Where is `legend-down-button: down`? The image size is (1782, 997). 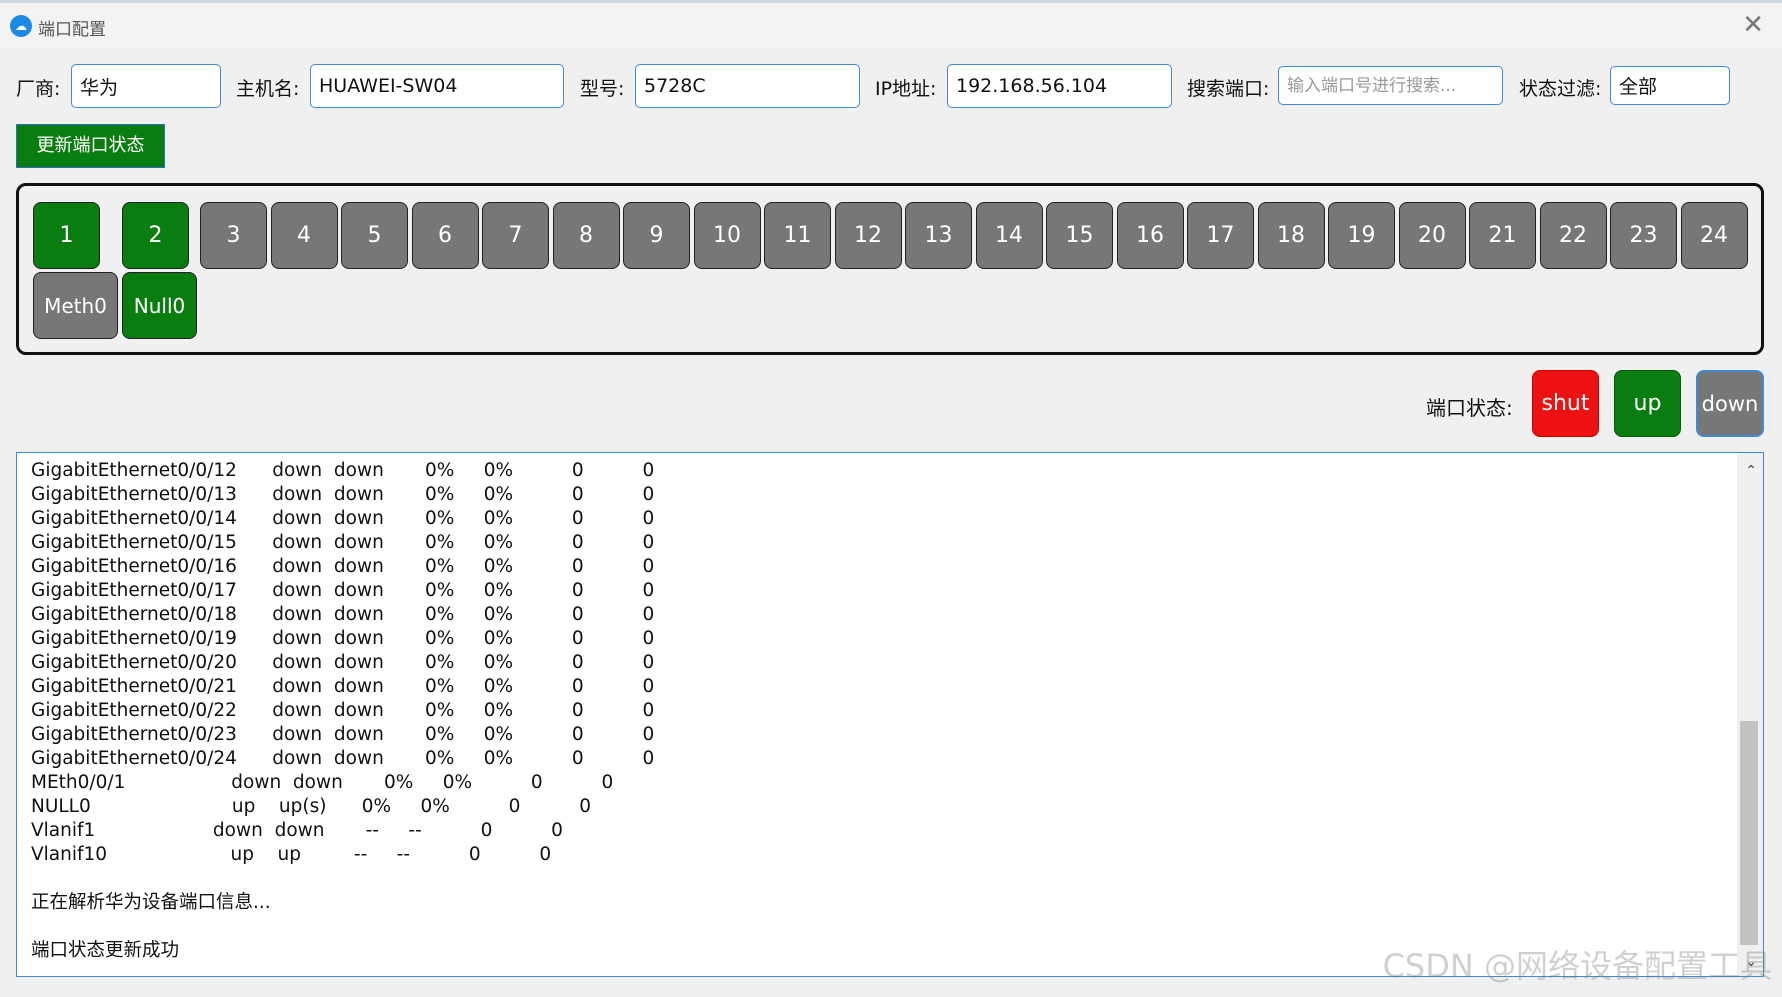
legend-down-button: down is located at coordinates (1730, 403).